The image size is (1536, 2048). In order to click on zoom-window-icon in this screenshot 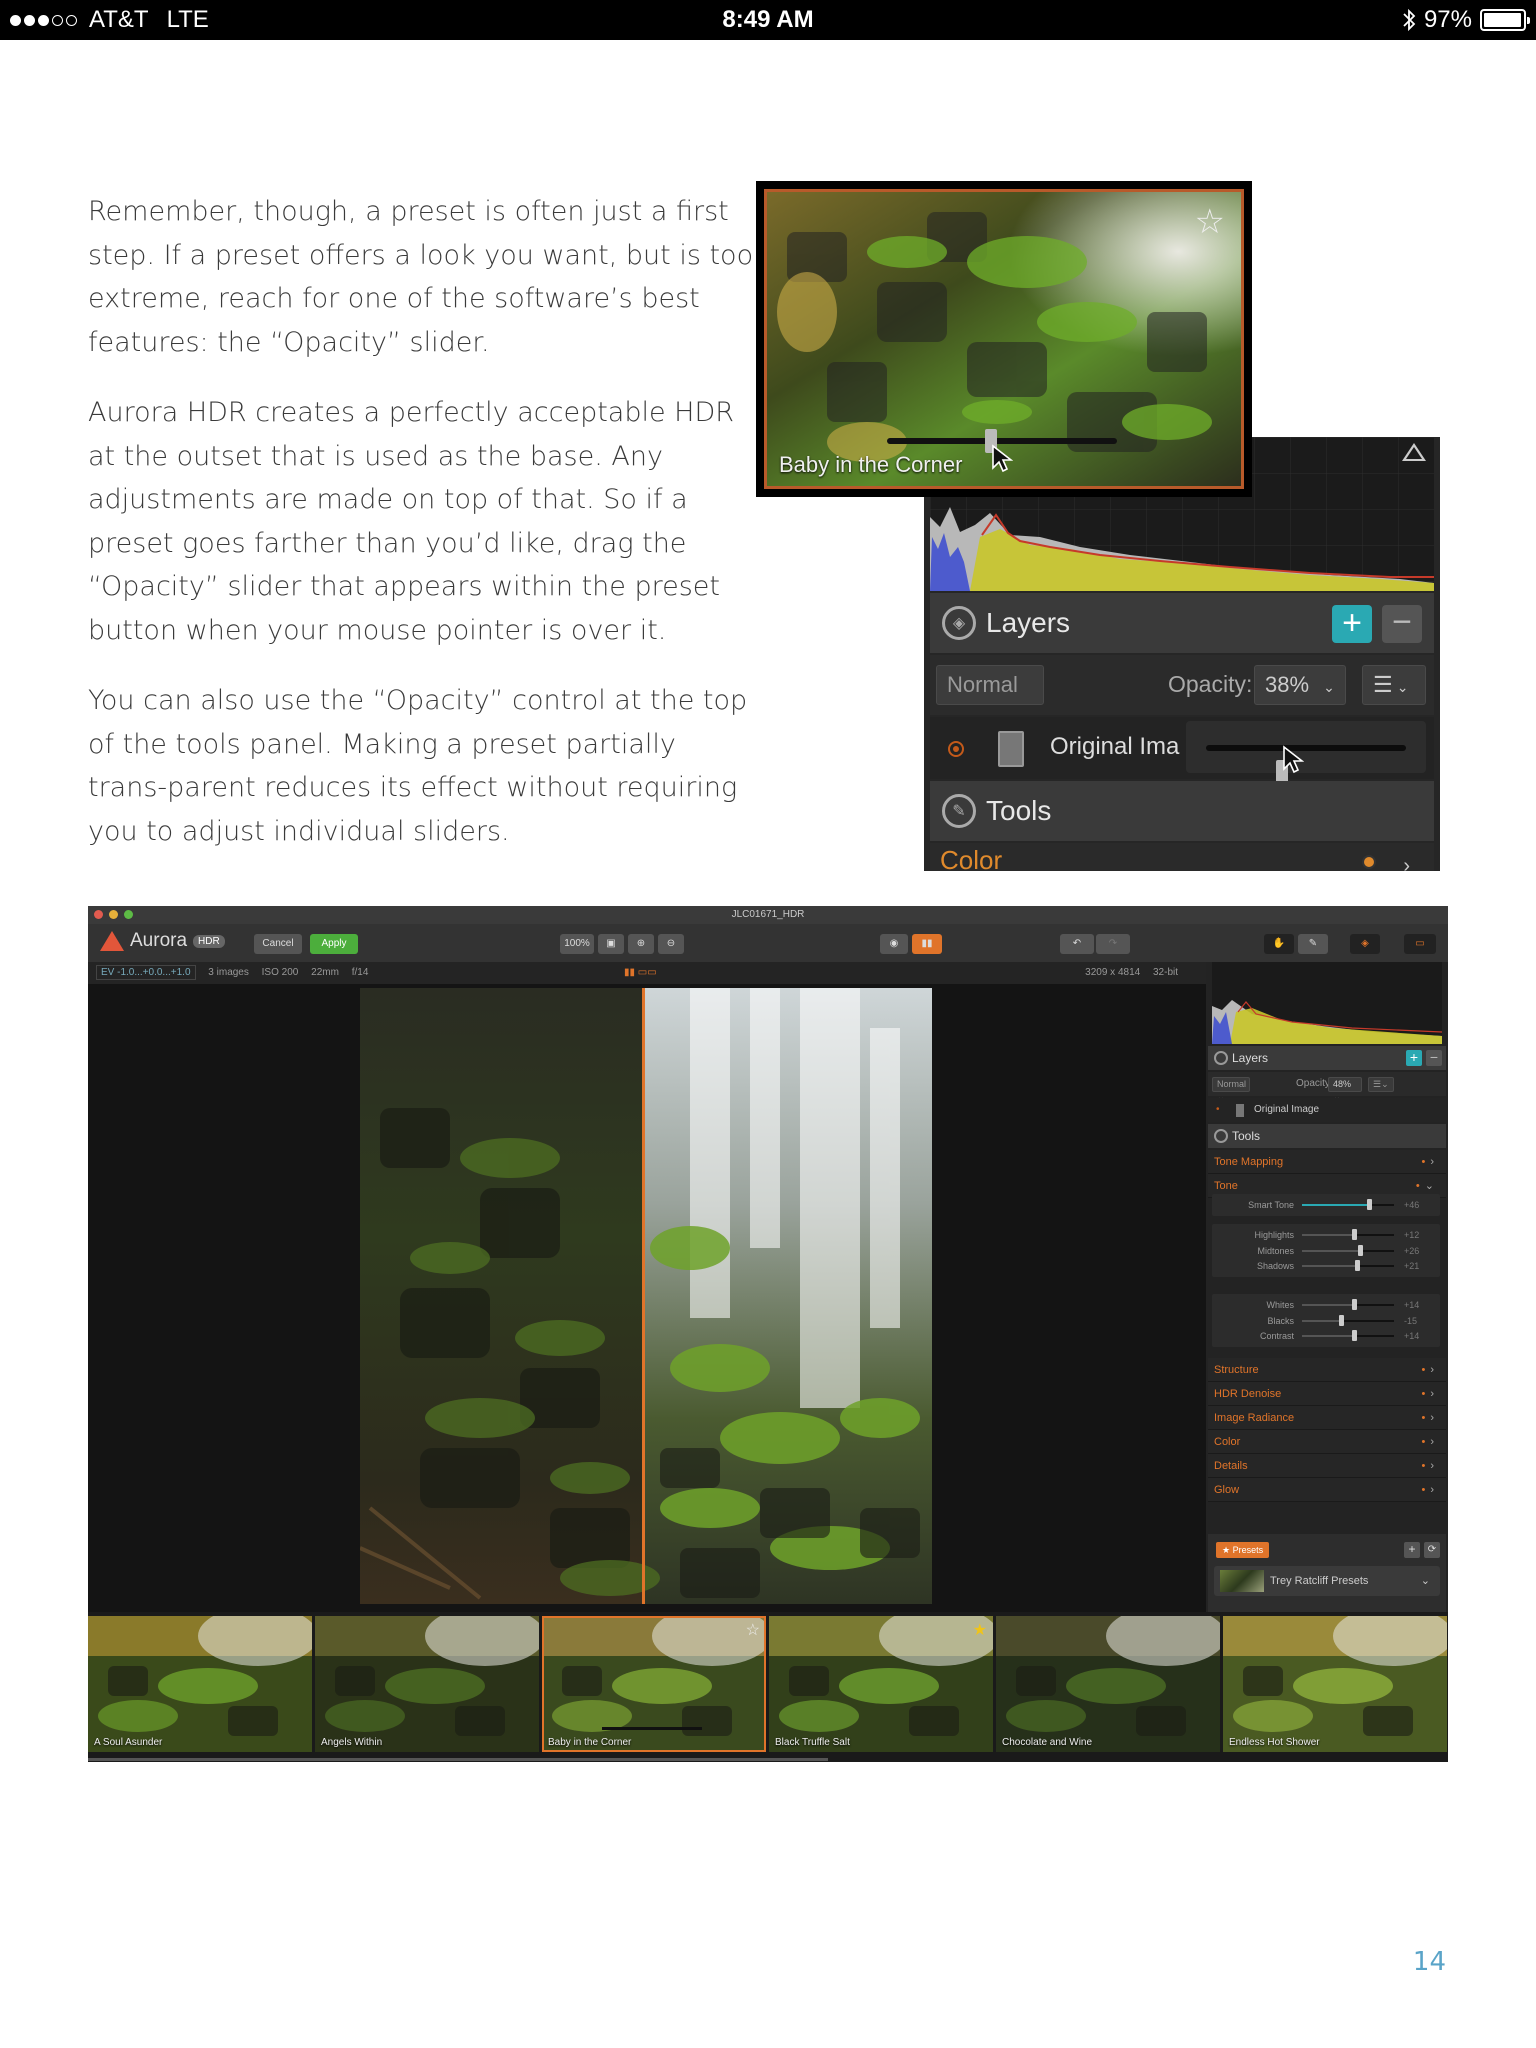, I will do `click(128, 914)`.